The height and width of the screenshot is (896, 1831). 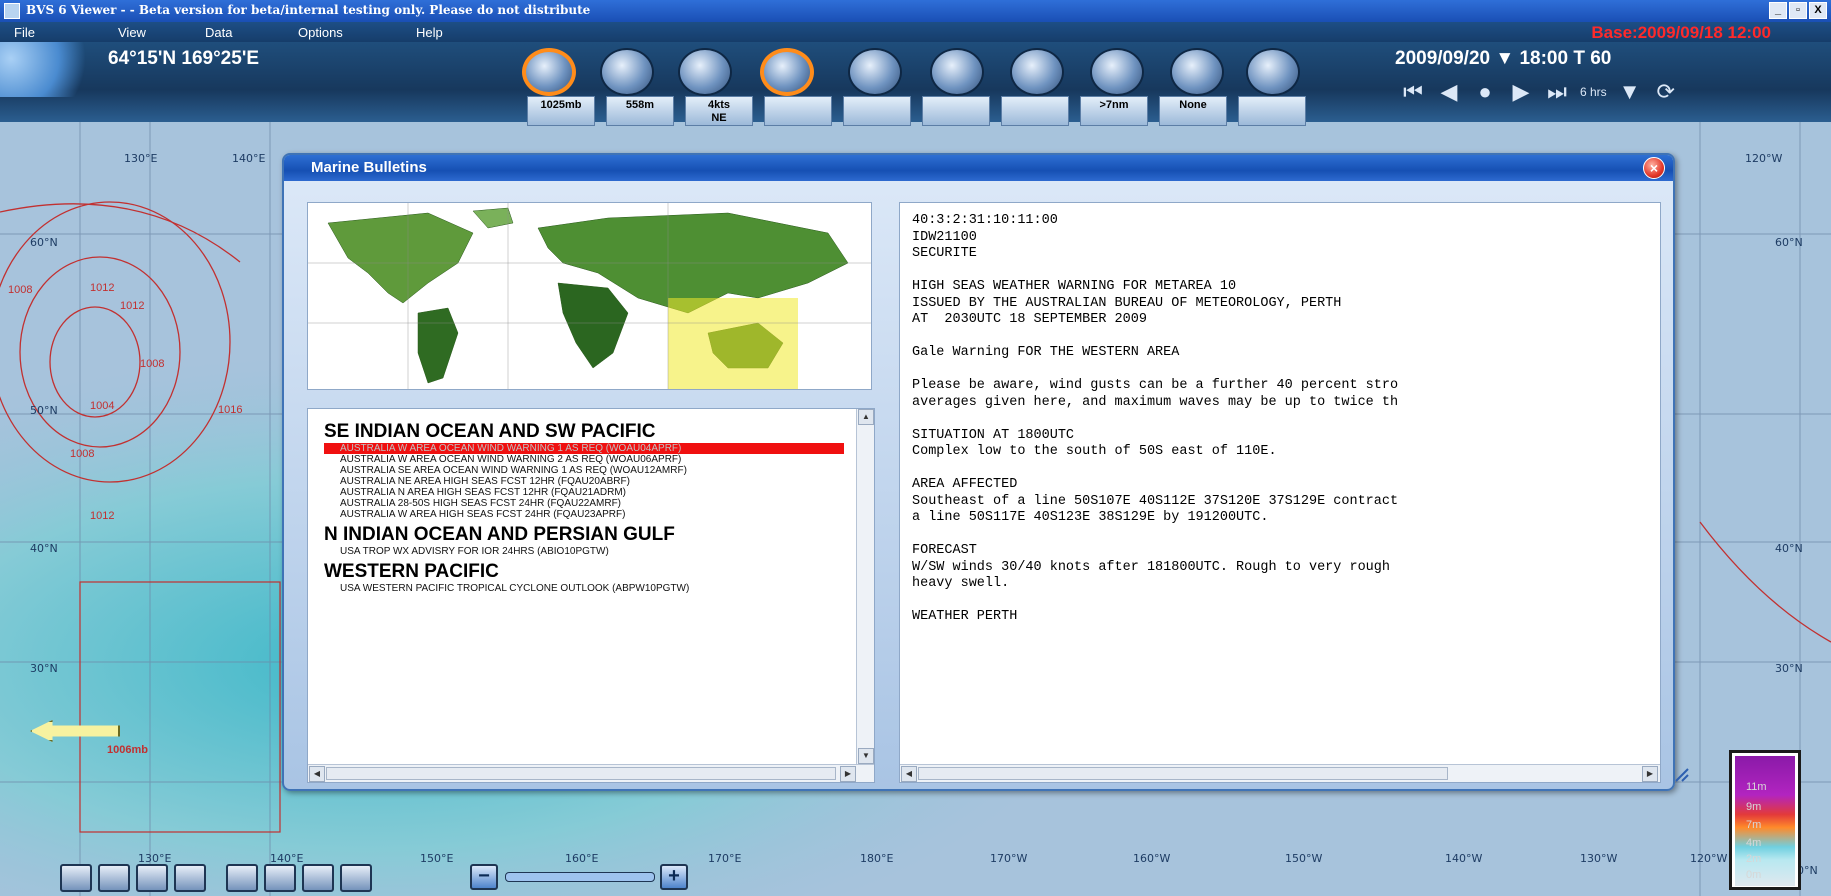 What do you see at coordinates (961, 583) in the screenshot?
I see `bulletin-text-line: heavy swell.` at bounding box center [961, 583].